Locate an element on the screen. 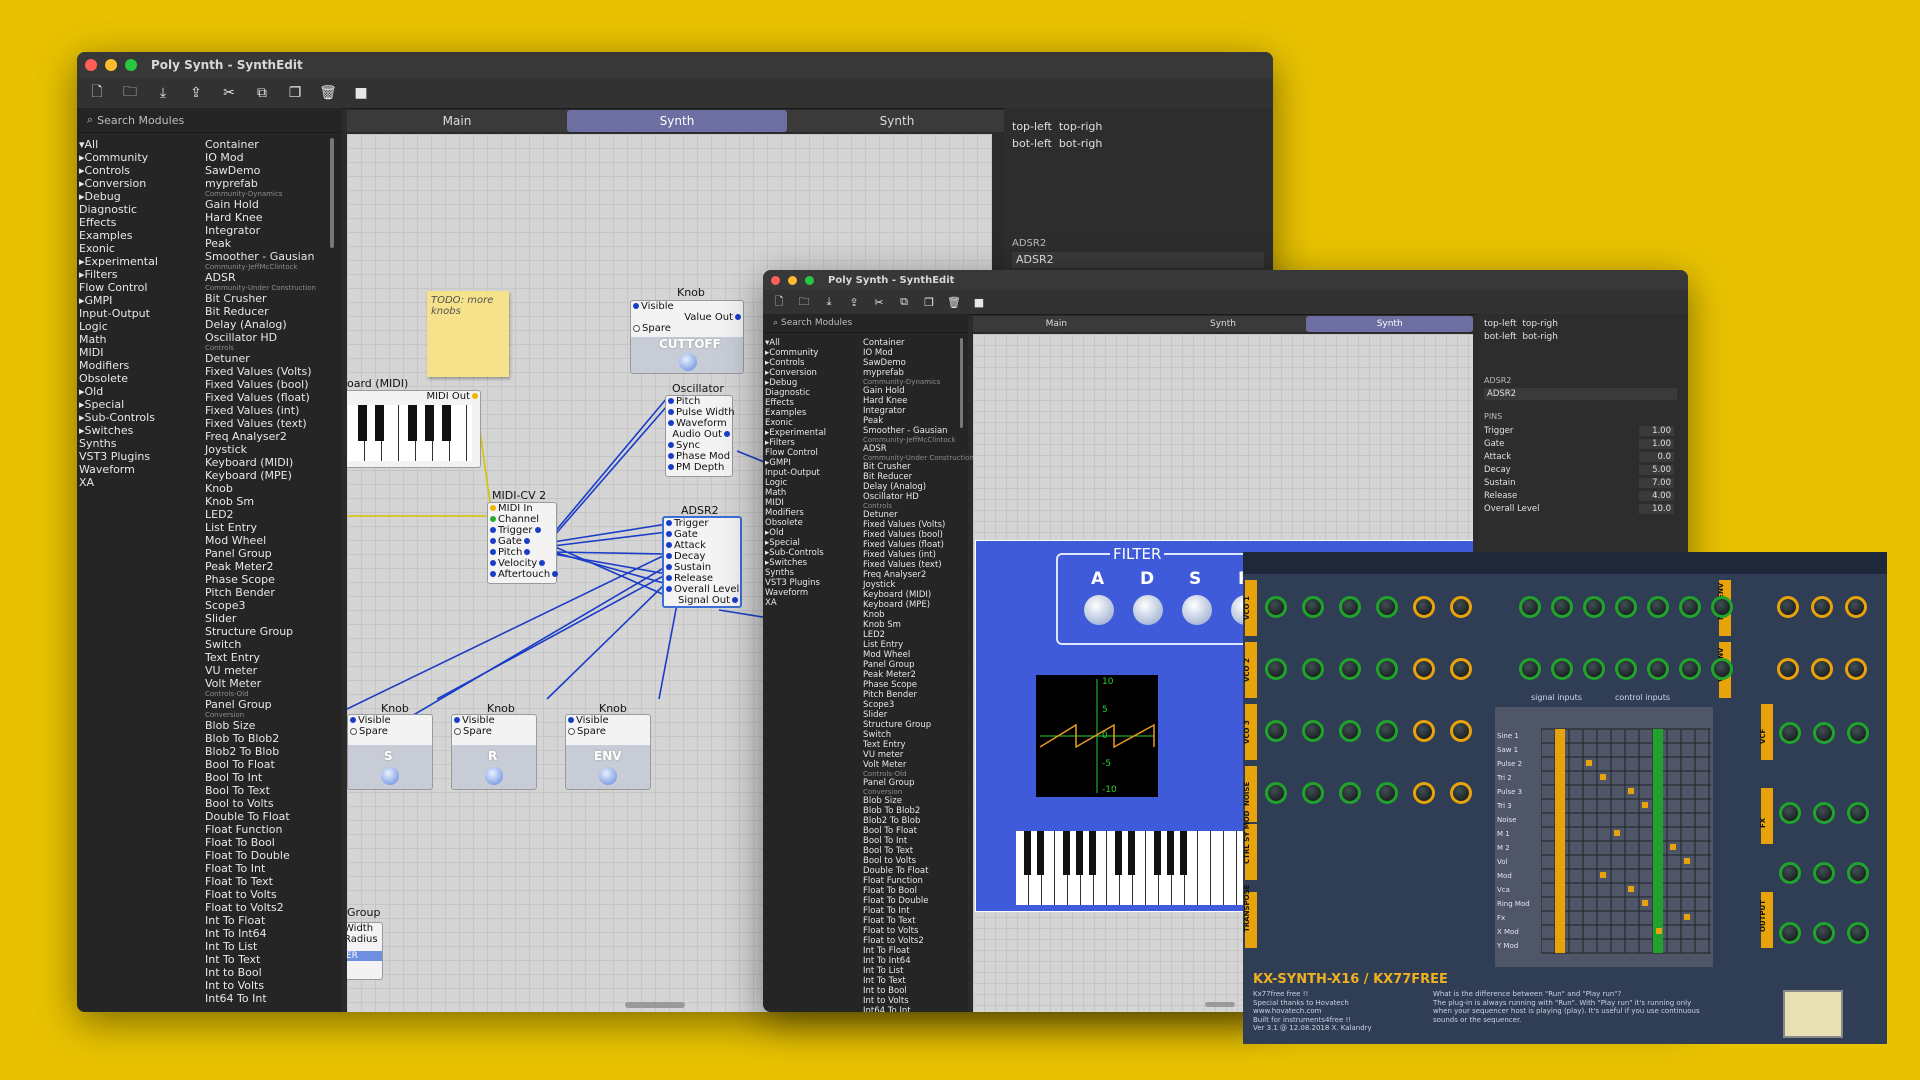  delete-icon: 🗑 is located at coordinates (954, 302).